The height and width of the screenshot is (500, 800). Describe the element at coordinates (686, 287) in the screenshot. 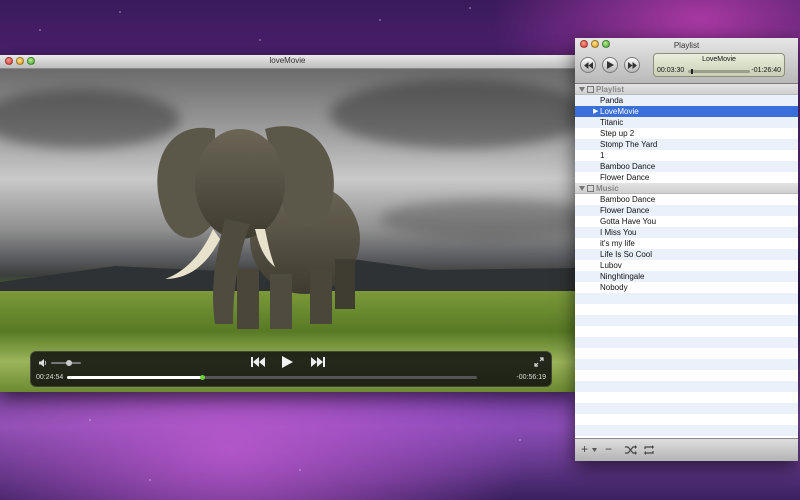

I see `playlist-item: Nobody` at that location.